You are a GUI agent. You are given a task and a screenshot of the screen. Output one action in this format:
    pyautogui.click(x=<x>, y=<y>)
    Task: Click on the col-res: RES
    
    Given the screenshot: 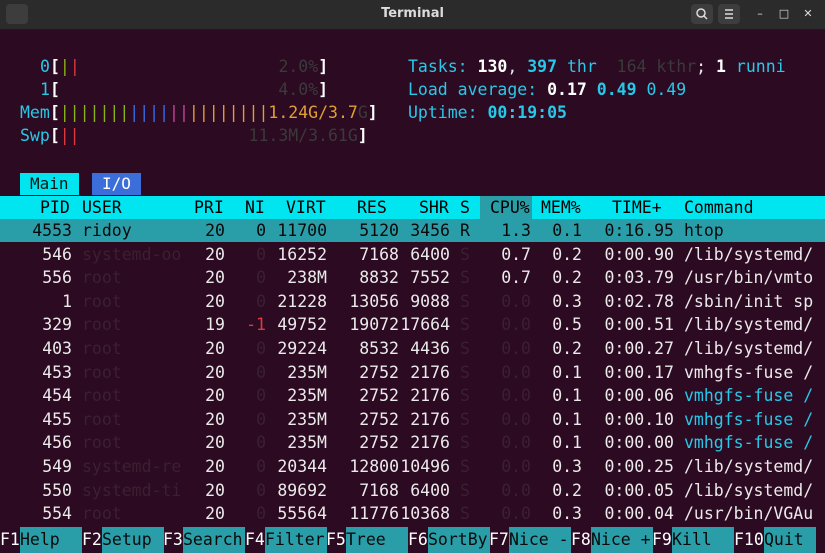 What is the action you would take?
    pyautogui.click(x=372, y=207)
    